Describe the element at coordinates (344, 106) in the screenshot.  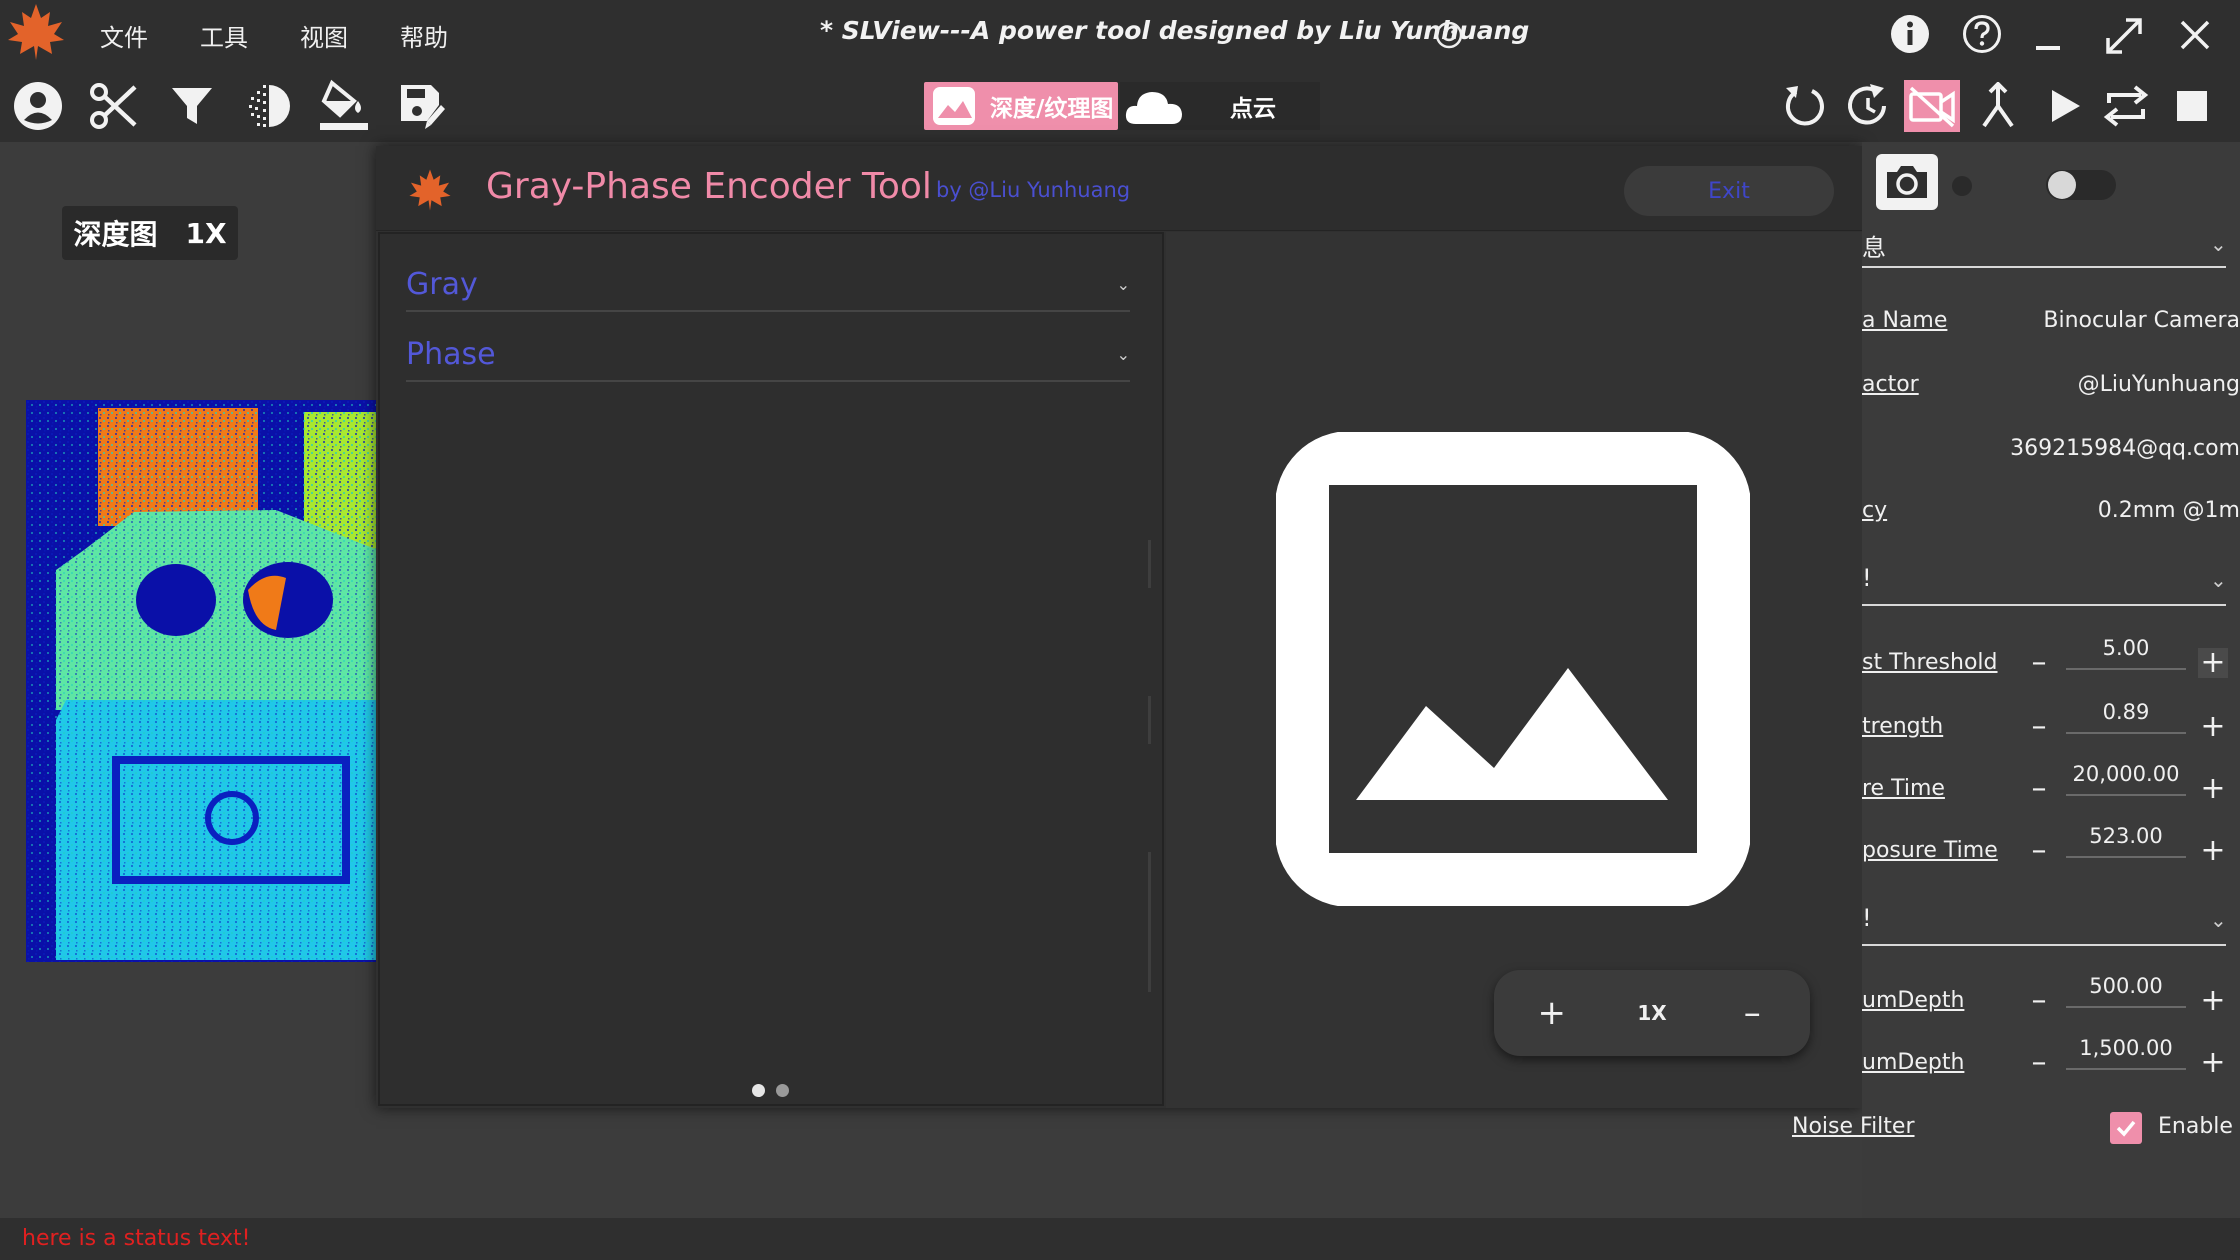
I see `paint-bucket-icon` at that location.